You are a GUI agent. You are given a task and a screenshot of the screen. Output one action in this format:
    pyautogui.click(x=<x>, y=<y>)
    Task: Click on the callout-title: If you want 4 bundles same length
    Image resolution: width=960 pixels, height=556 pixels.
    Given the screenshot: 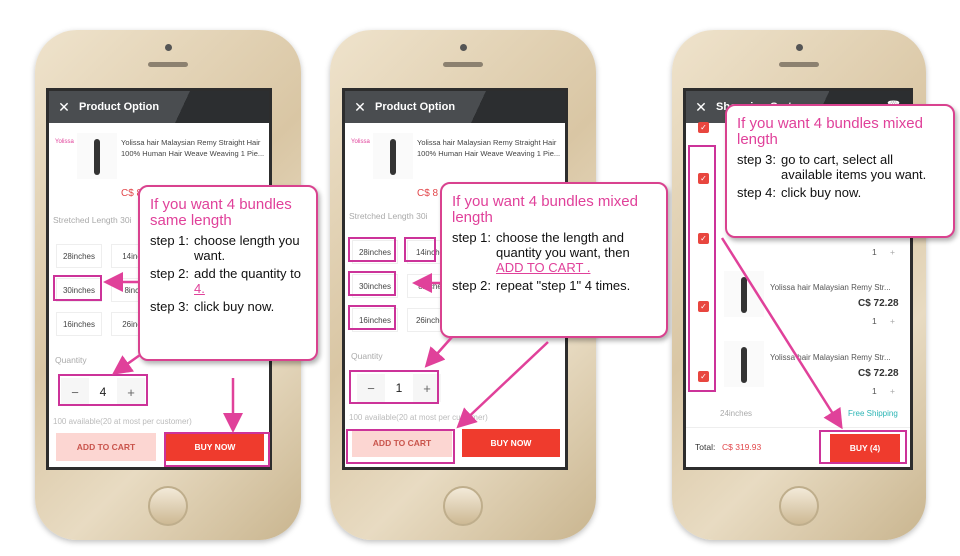 What is the action you would take?
    pyautogui.click(x=221, y=212)
    